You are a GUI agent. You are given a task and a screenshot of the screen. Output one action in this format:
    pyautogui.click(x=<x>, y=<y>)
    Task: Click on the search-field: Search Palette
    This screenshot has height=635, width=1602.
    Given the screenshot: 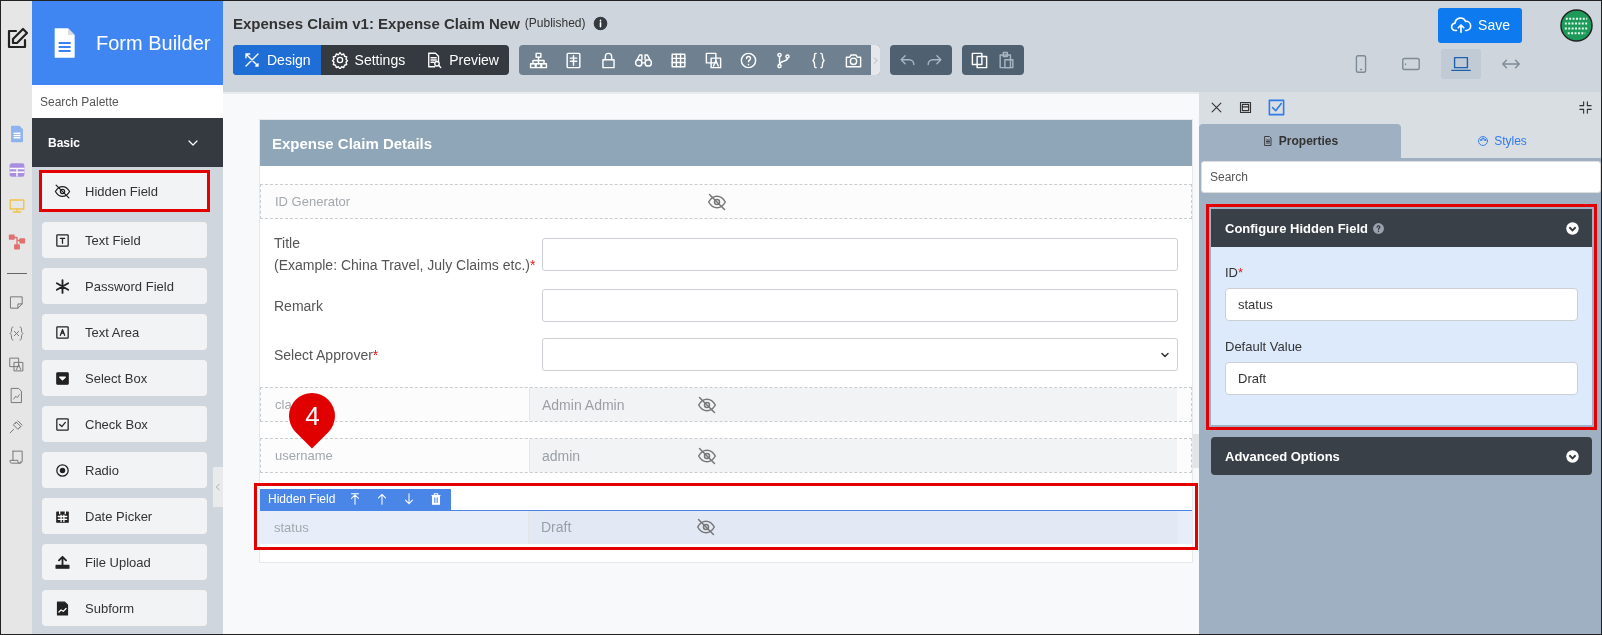 What is the action you would take?
    pyautogui.click(x=127, y=101)
    